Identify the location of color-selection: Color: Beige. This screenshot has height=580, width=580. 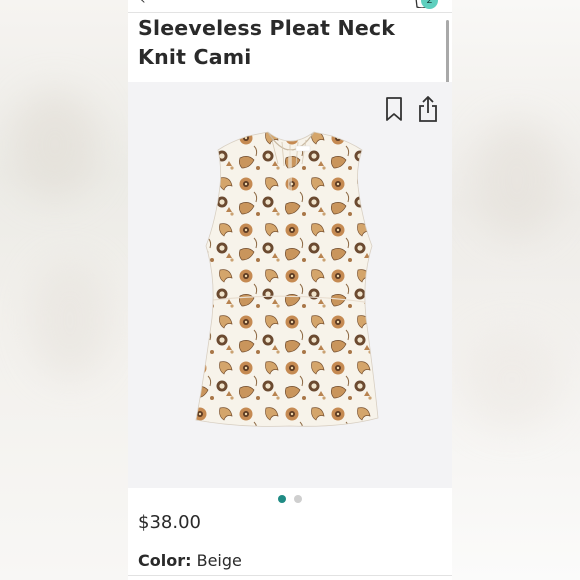
(190, 560).